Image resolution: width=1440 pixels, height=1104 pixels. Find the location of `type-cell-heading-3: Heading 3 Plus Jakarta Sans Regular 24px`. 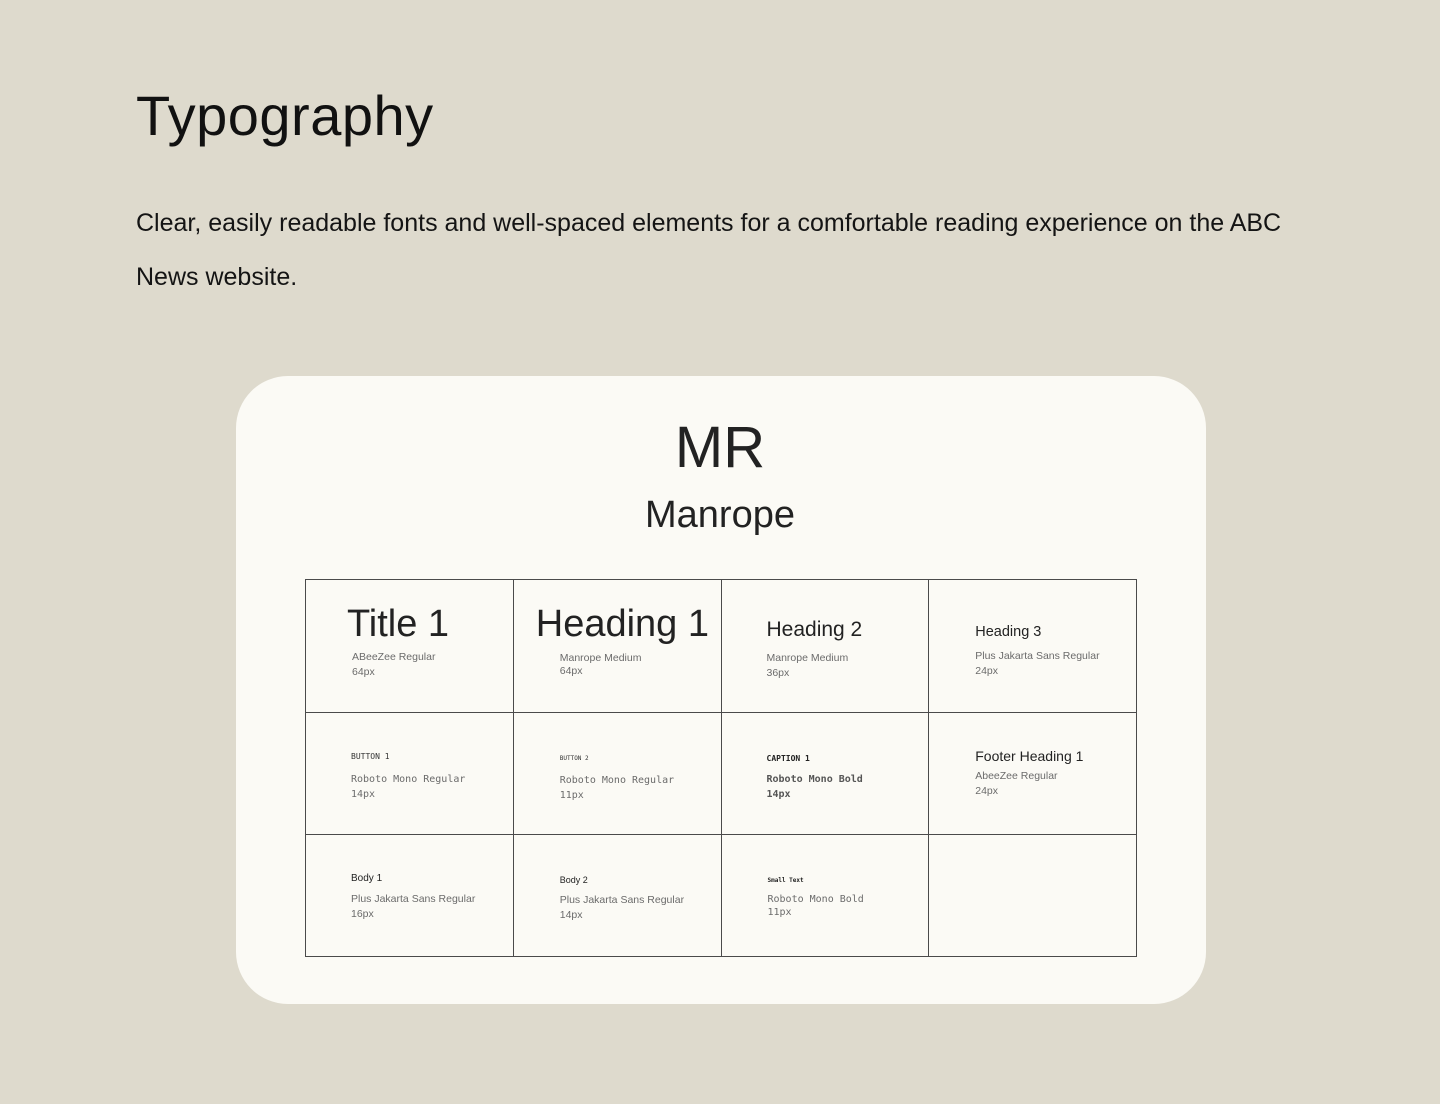

type-cell-heading-3: Heading 3 Plus Jakarta Sans Regular 24px is located at coordinates (1032, 646).